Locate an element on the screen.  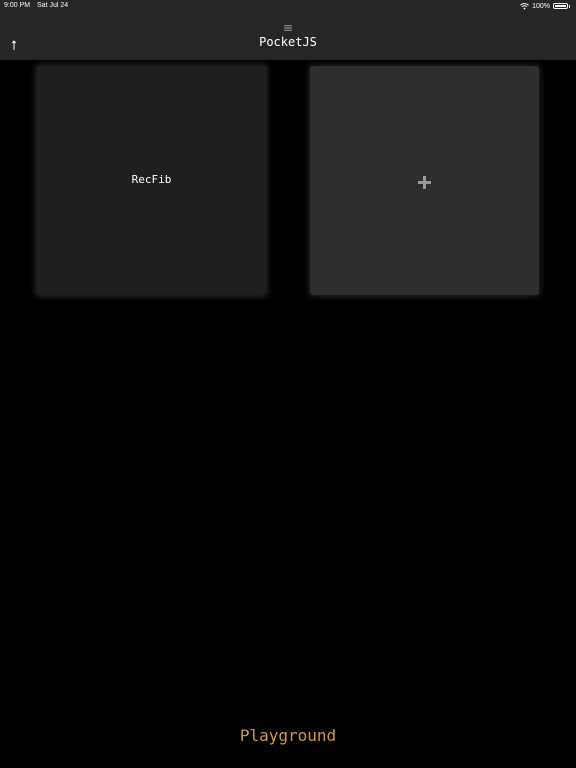
battery-percent: 100% is located at coordinates (541, 6).